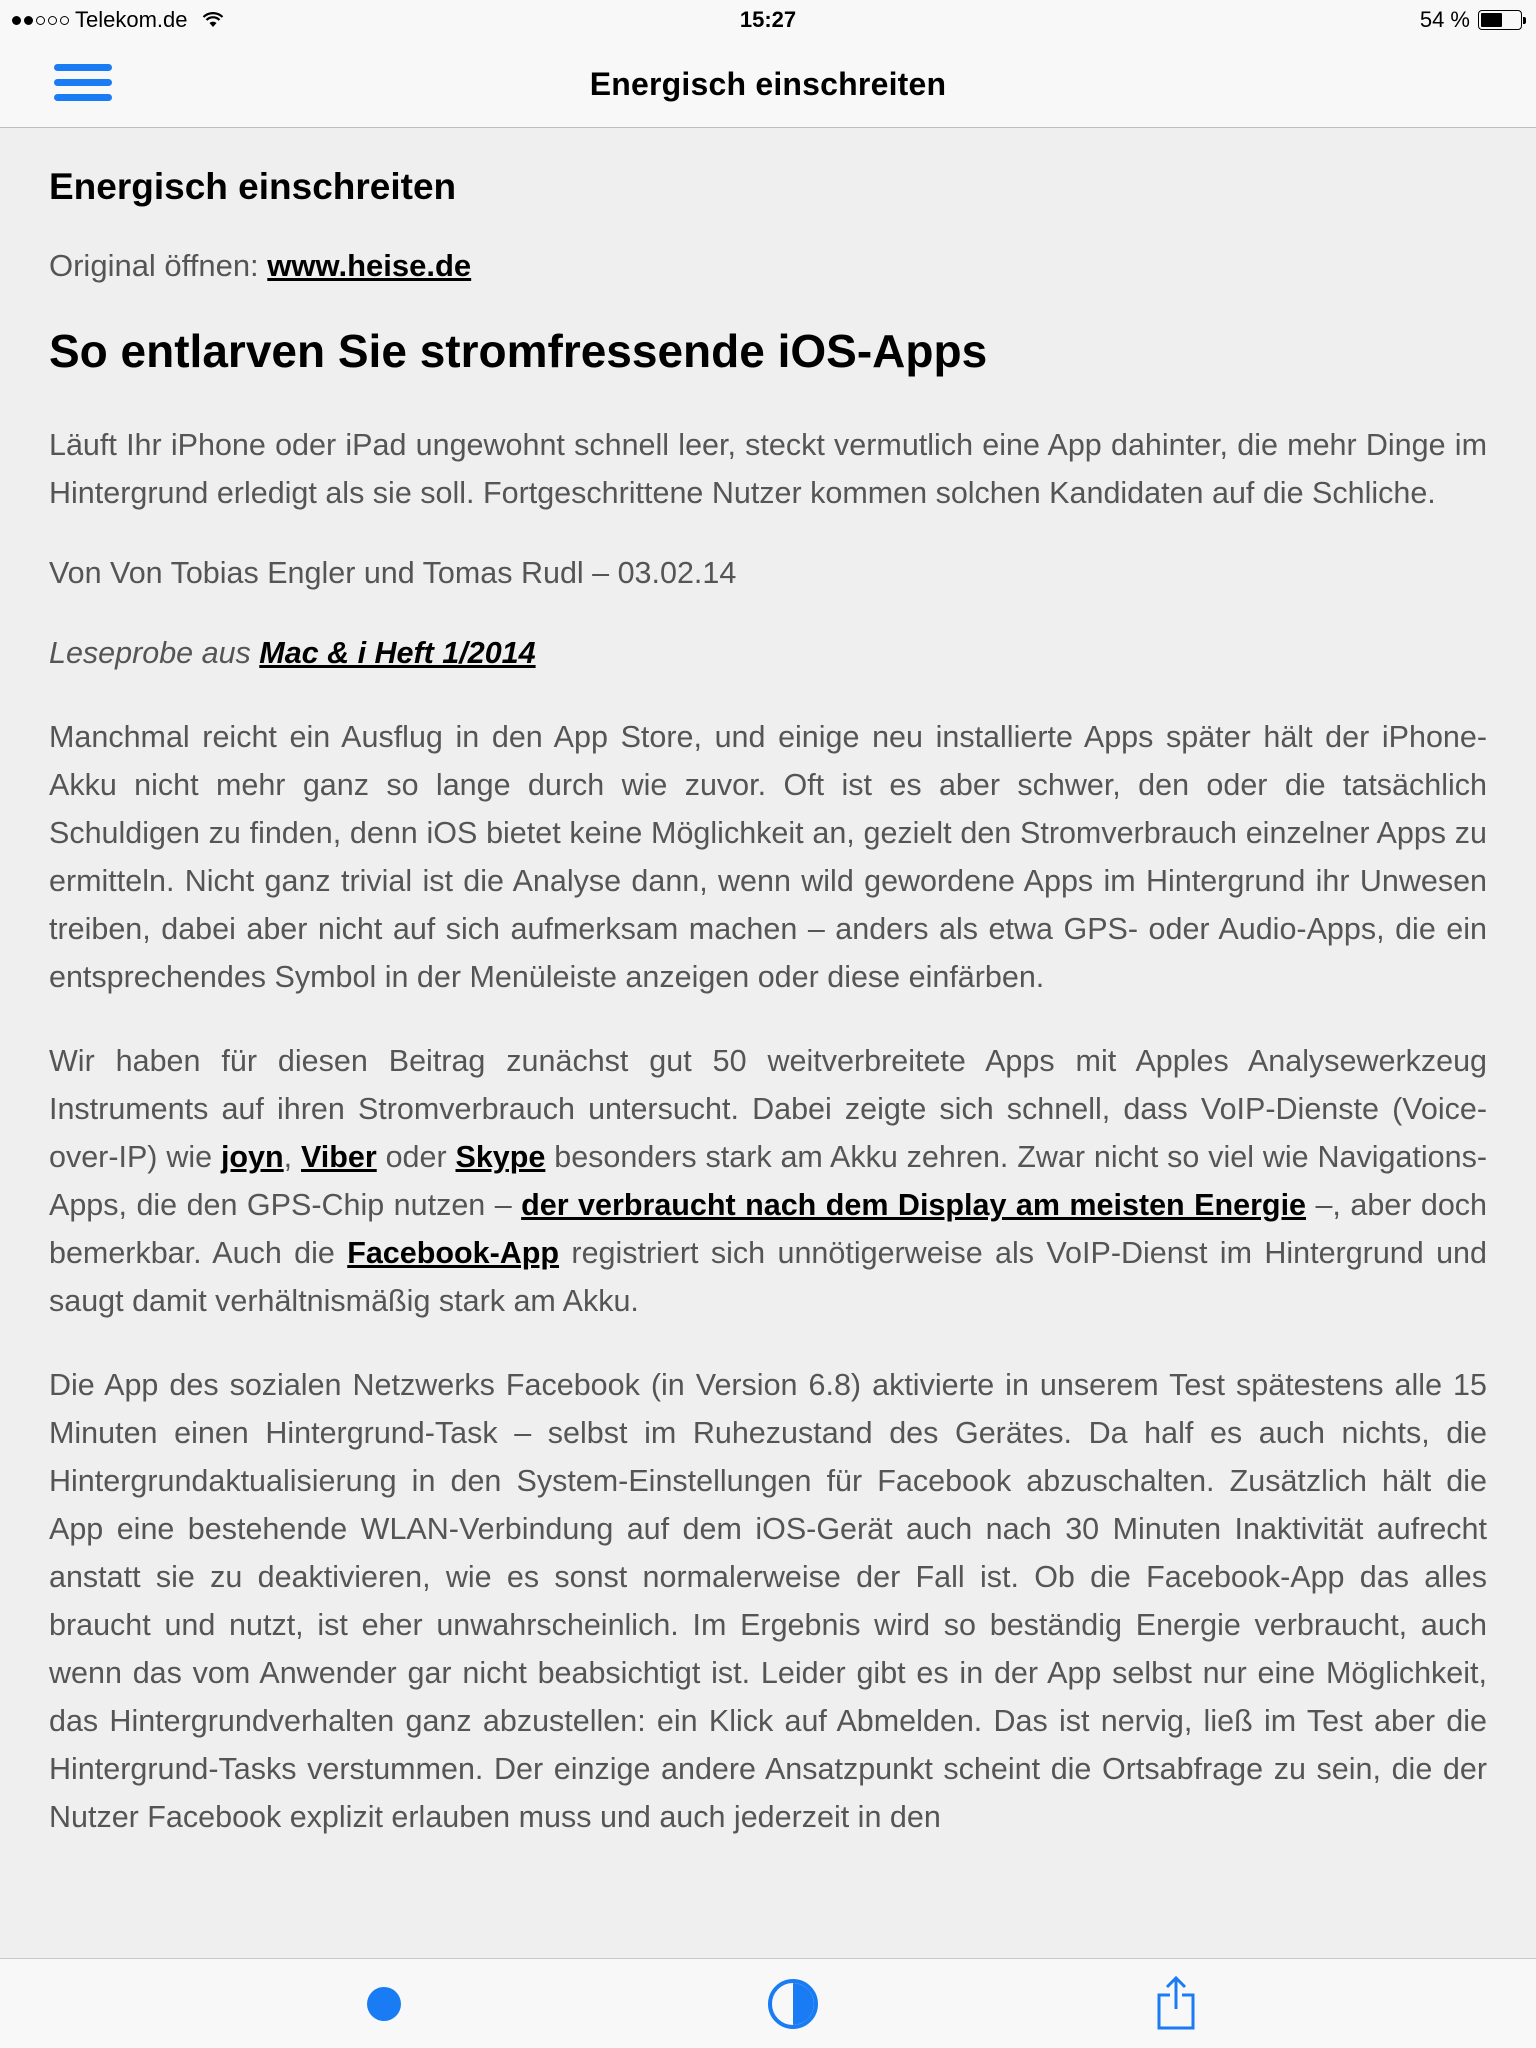  I want to click on facebook-app-link: Facebook-App, so click(453, 1253).